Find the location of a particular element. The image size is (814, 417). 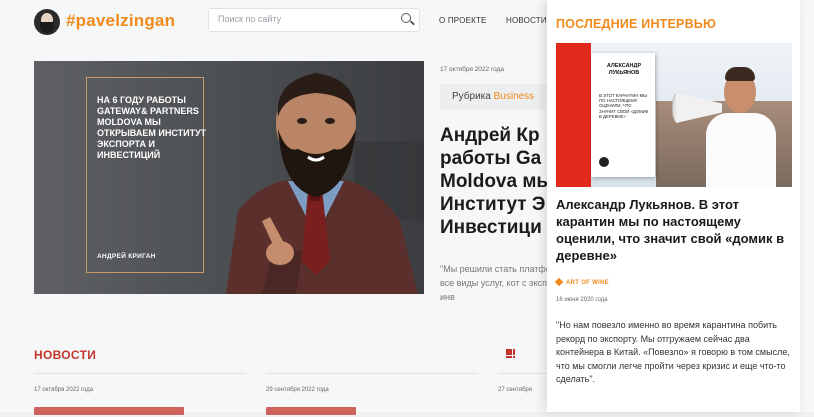

news-date: 27 сентября is located at coordinates (515, 390).